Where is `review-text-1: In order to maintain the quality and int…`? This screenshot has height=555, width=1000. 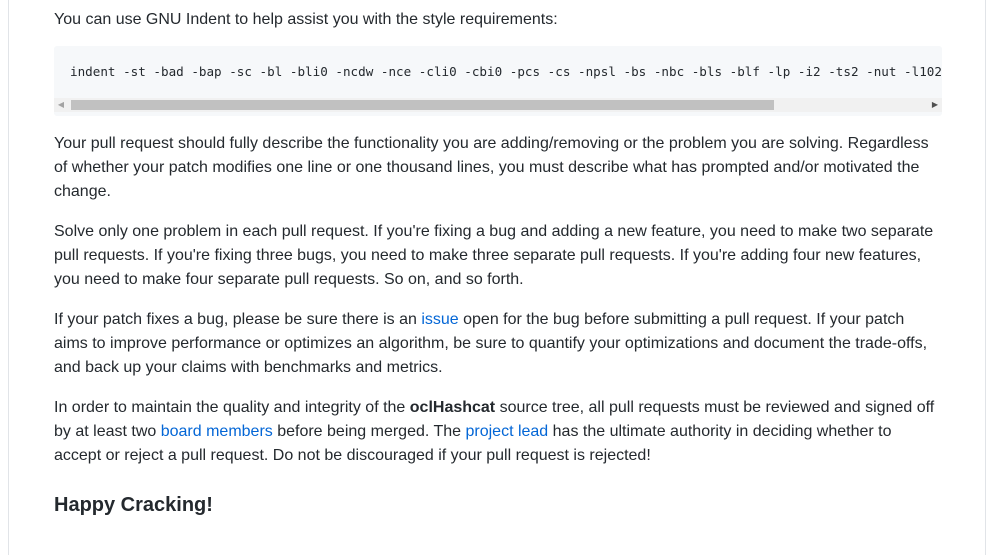
review-text-1: In order to maintain the quality and int… is located at coordinates (232, 407).